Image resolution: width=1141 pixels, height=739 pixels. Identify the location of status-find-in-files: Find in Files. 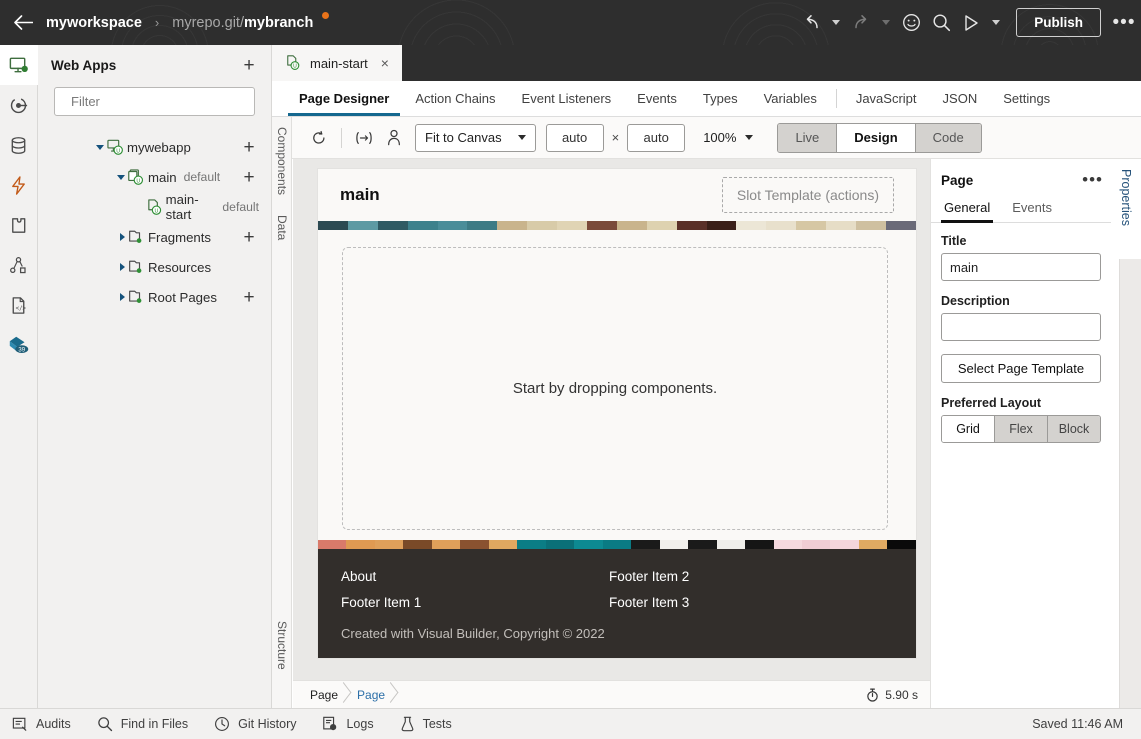
(142, 724).